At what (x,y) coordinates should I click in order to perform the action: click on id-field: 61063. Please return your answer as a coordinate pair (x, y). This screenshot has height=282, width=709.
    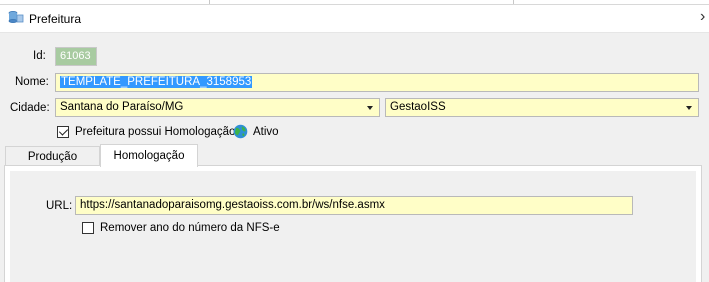
    Looking at the image, I should click on (76, 56).